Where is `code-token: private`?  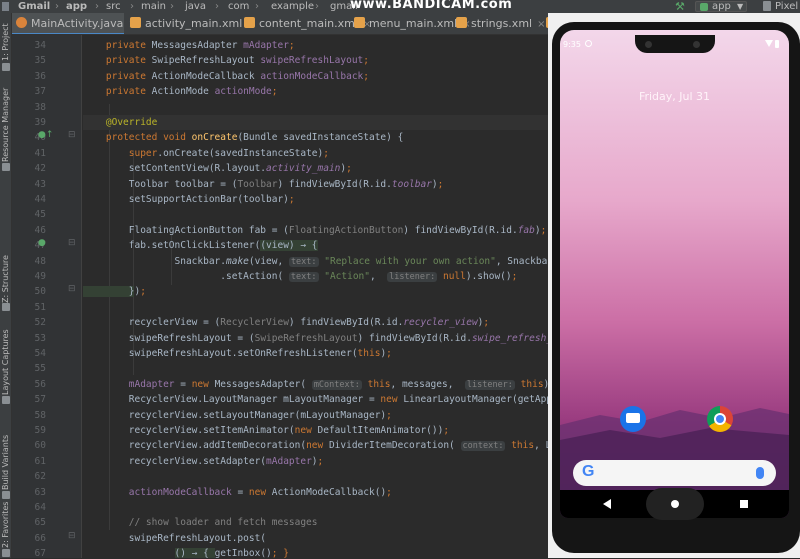 code-token: private is located at coordinates (117, 61).